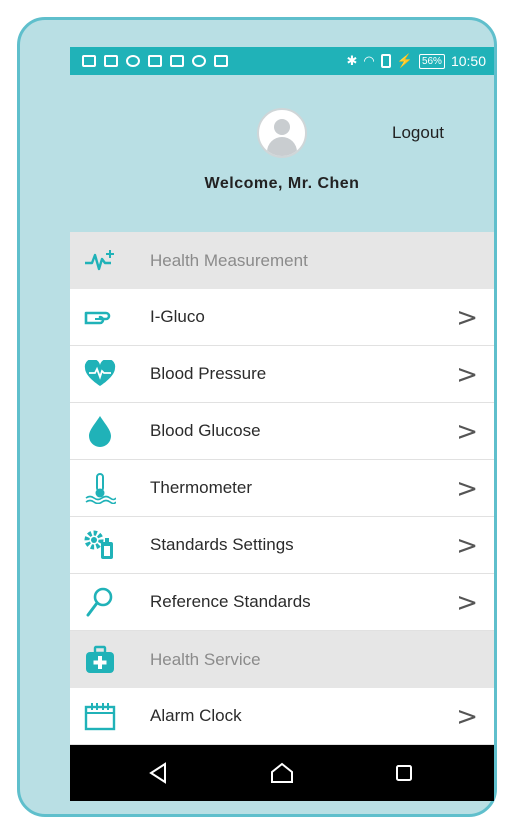  I want to click on thermometer-icon, so click(100, 488).